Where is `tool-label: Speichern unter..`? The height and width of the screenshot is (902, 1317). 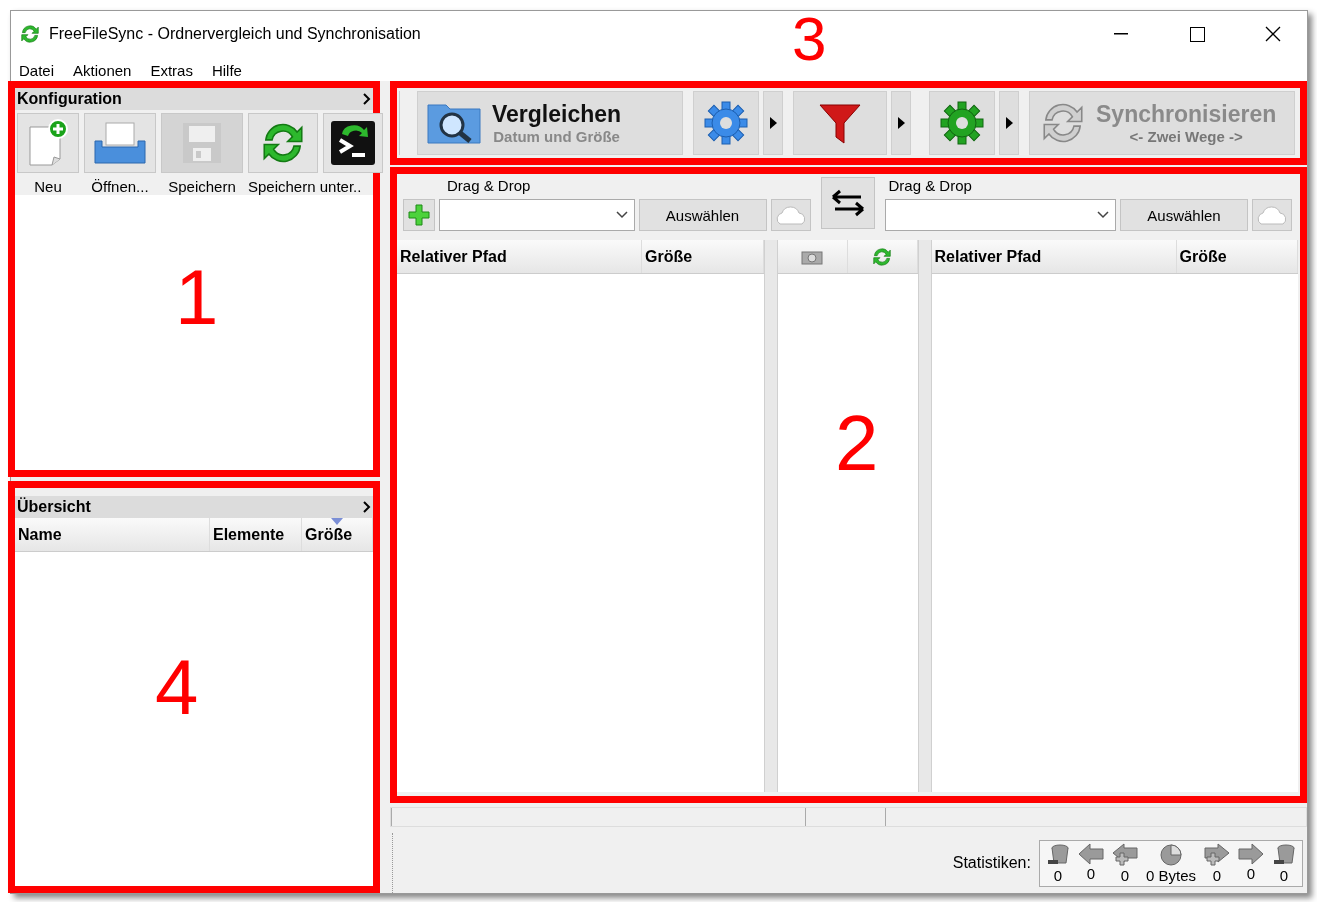
tool-label: Speichern unter.. is located at coordinates (305, 186).